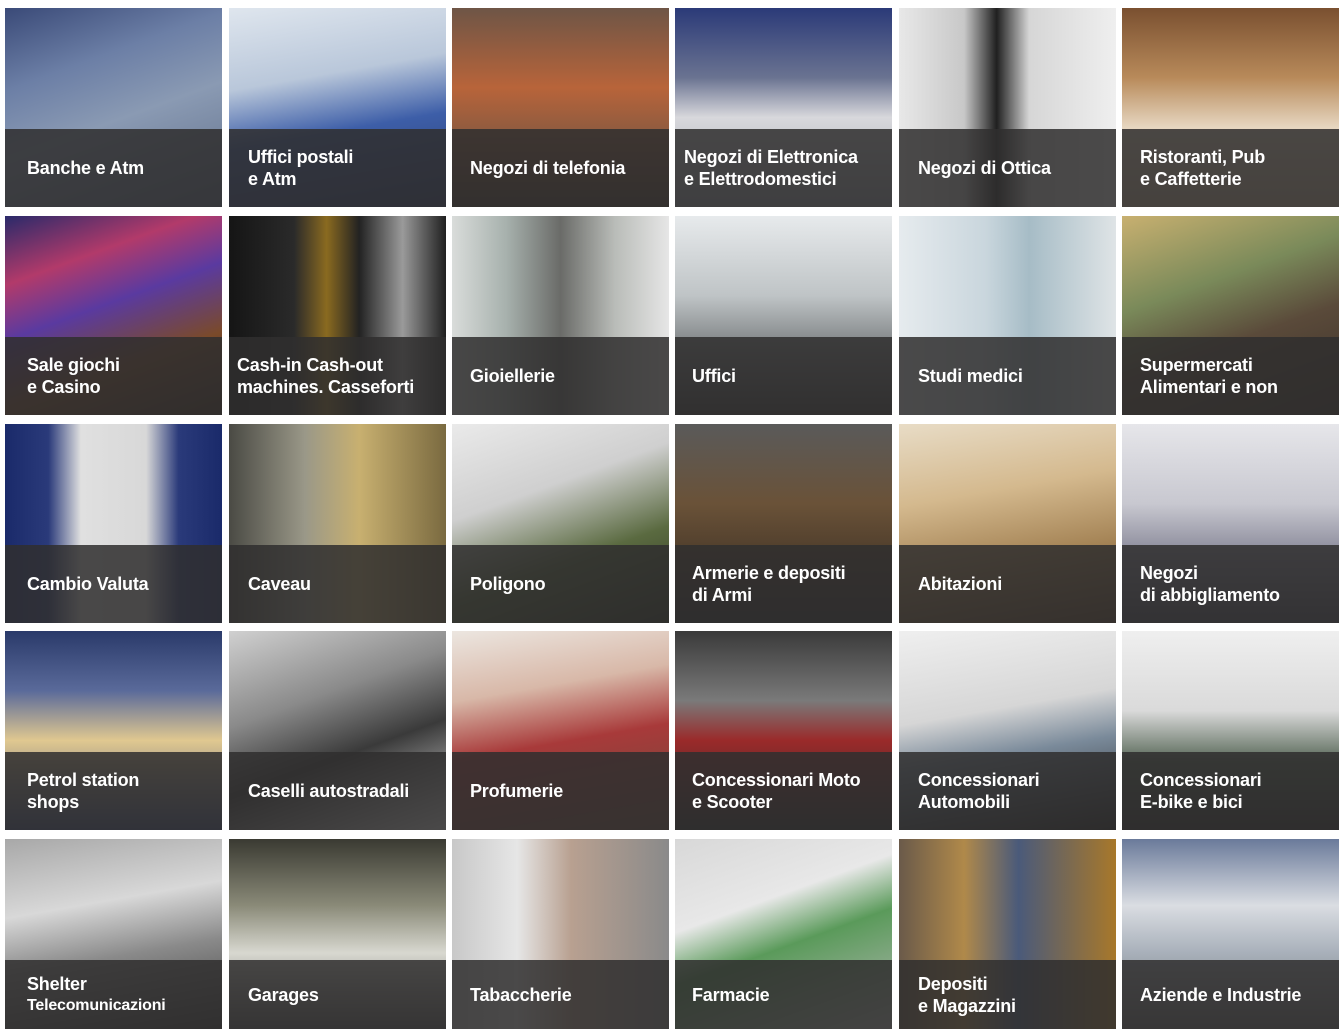 Image resolution: width=1341 pixels, height=1029 pixels. What do you see at coordinates (1236, 168) in the screenshot?
I see `category-caption: Ristoranti, Pub e Caffetterie` at bounding box center [1236, 168].